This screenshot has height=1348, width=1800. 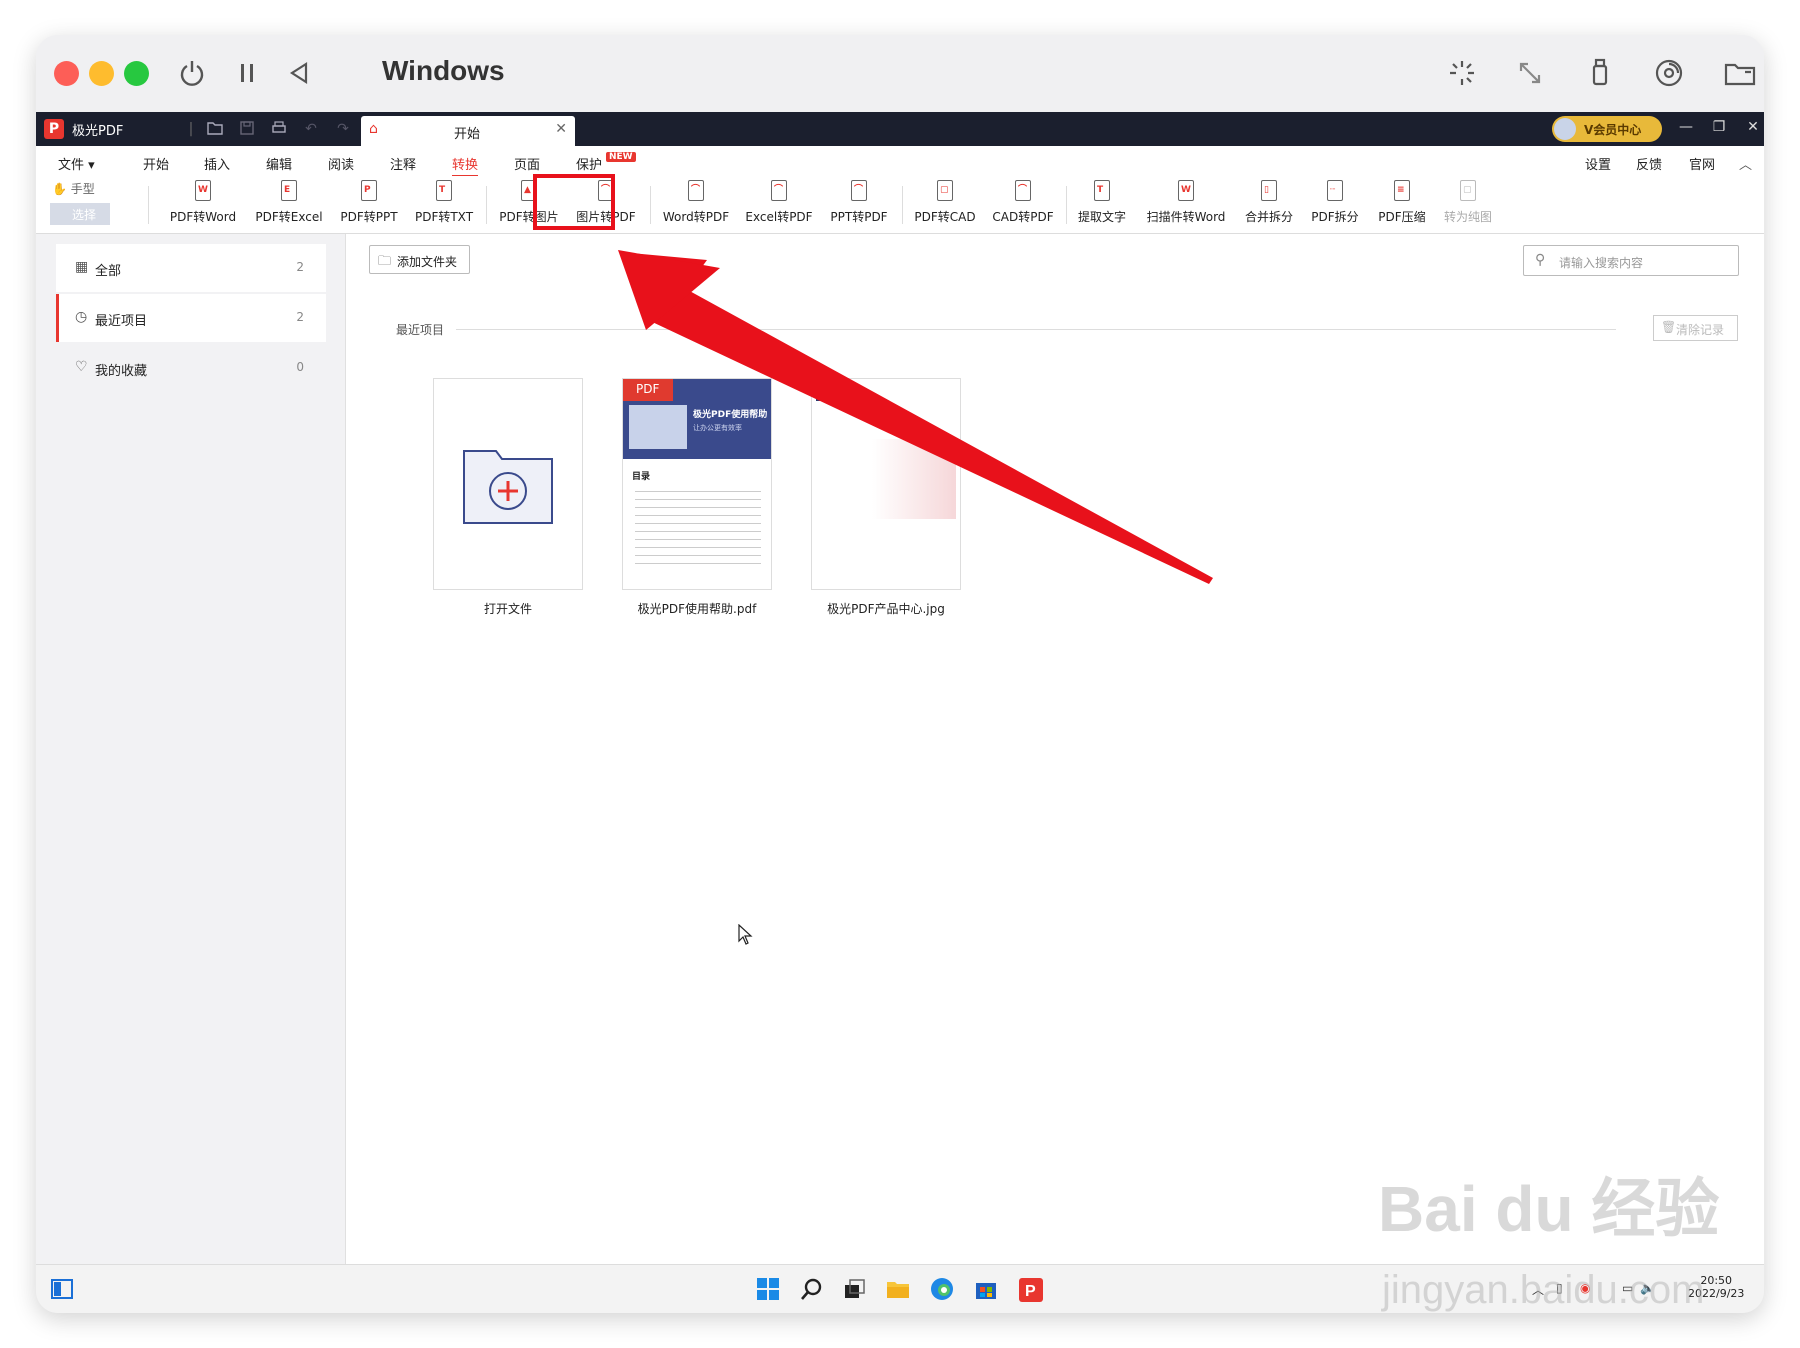 I want to click on clear-history-button: 🗑 清除记录, so click(x=1695, y=328).